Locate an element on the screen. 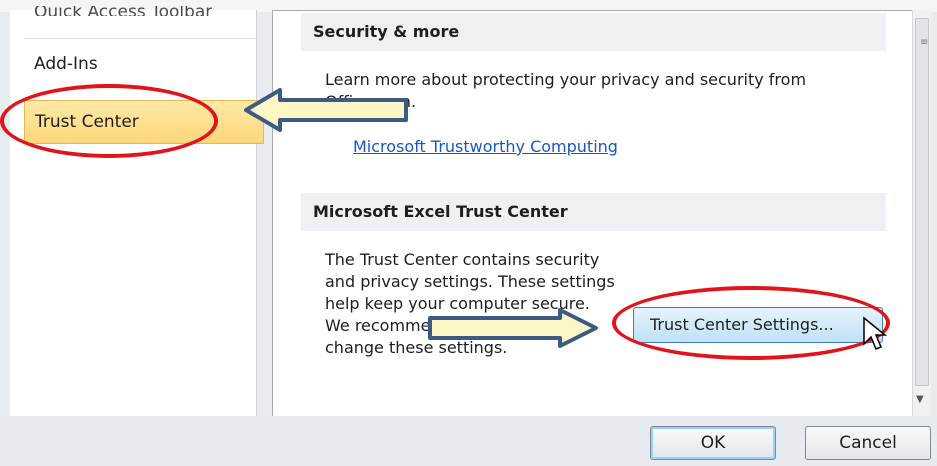  mouse-cursor-icon is located at coordinates (875, 333).